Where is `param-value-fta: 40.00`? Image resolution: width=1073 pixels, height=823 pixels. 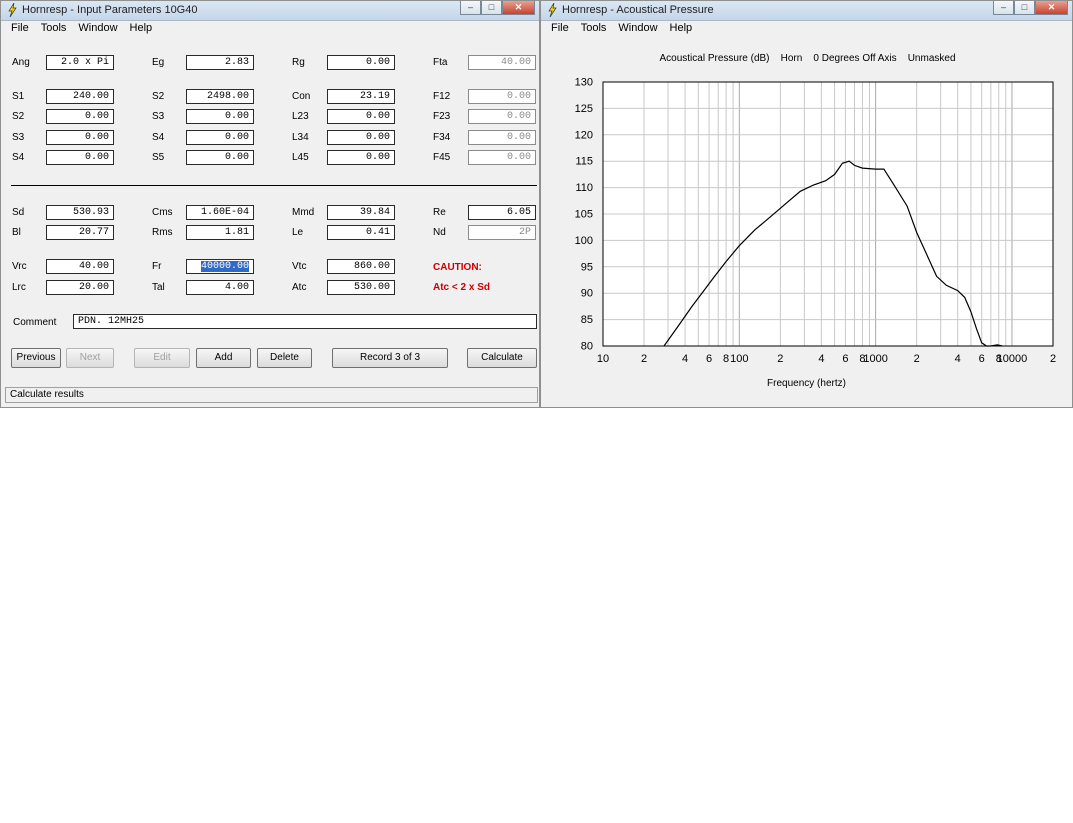 param-value-fta: 40.00 is located at coordinates (515, 62).